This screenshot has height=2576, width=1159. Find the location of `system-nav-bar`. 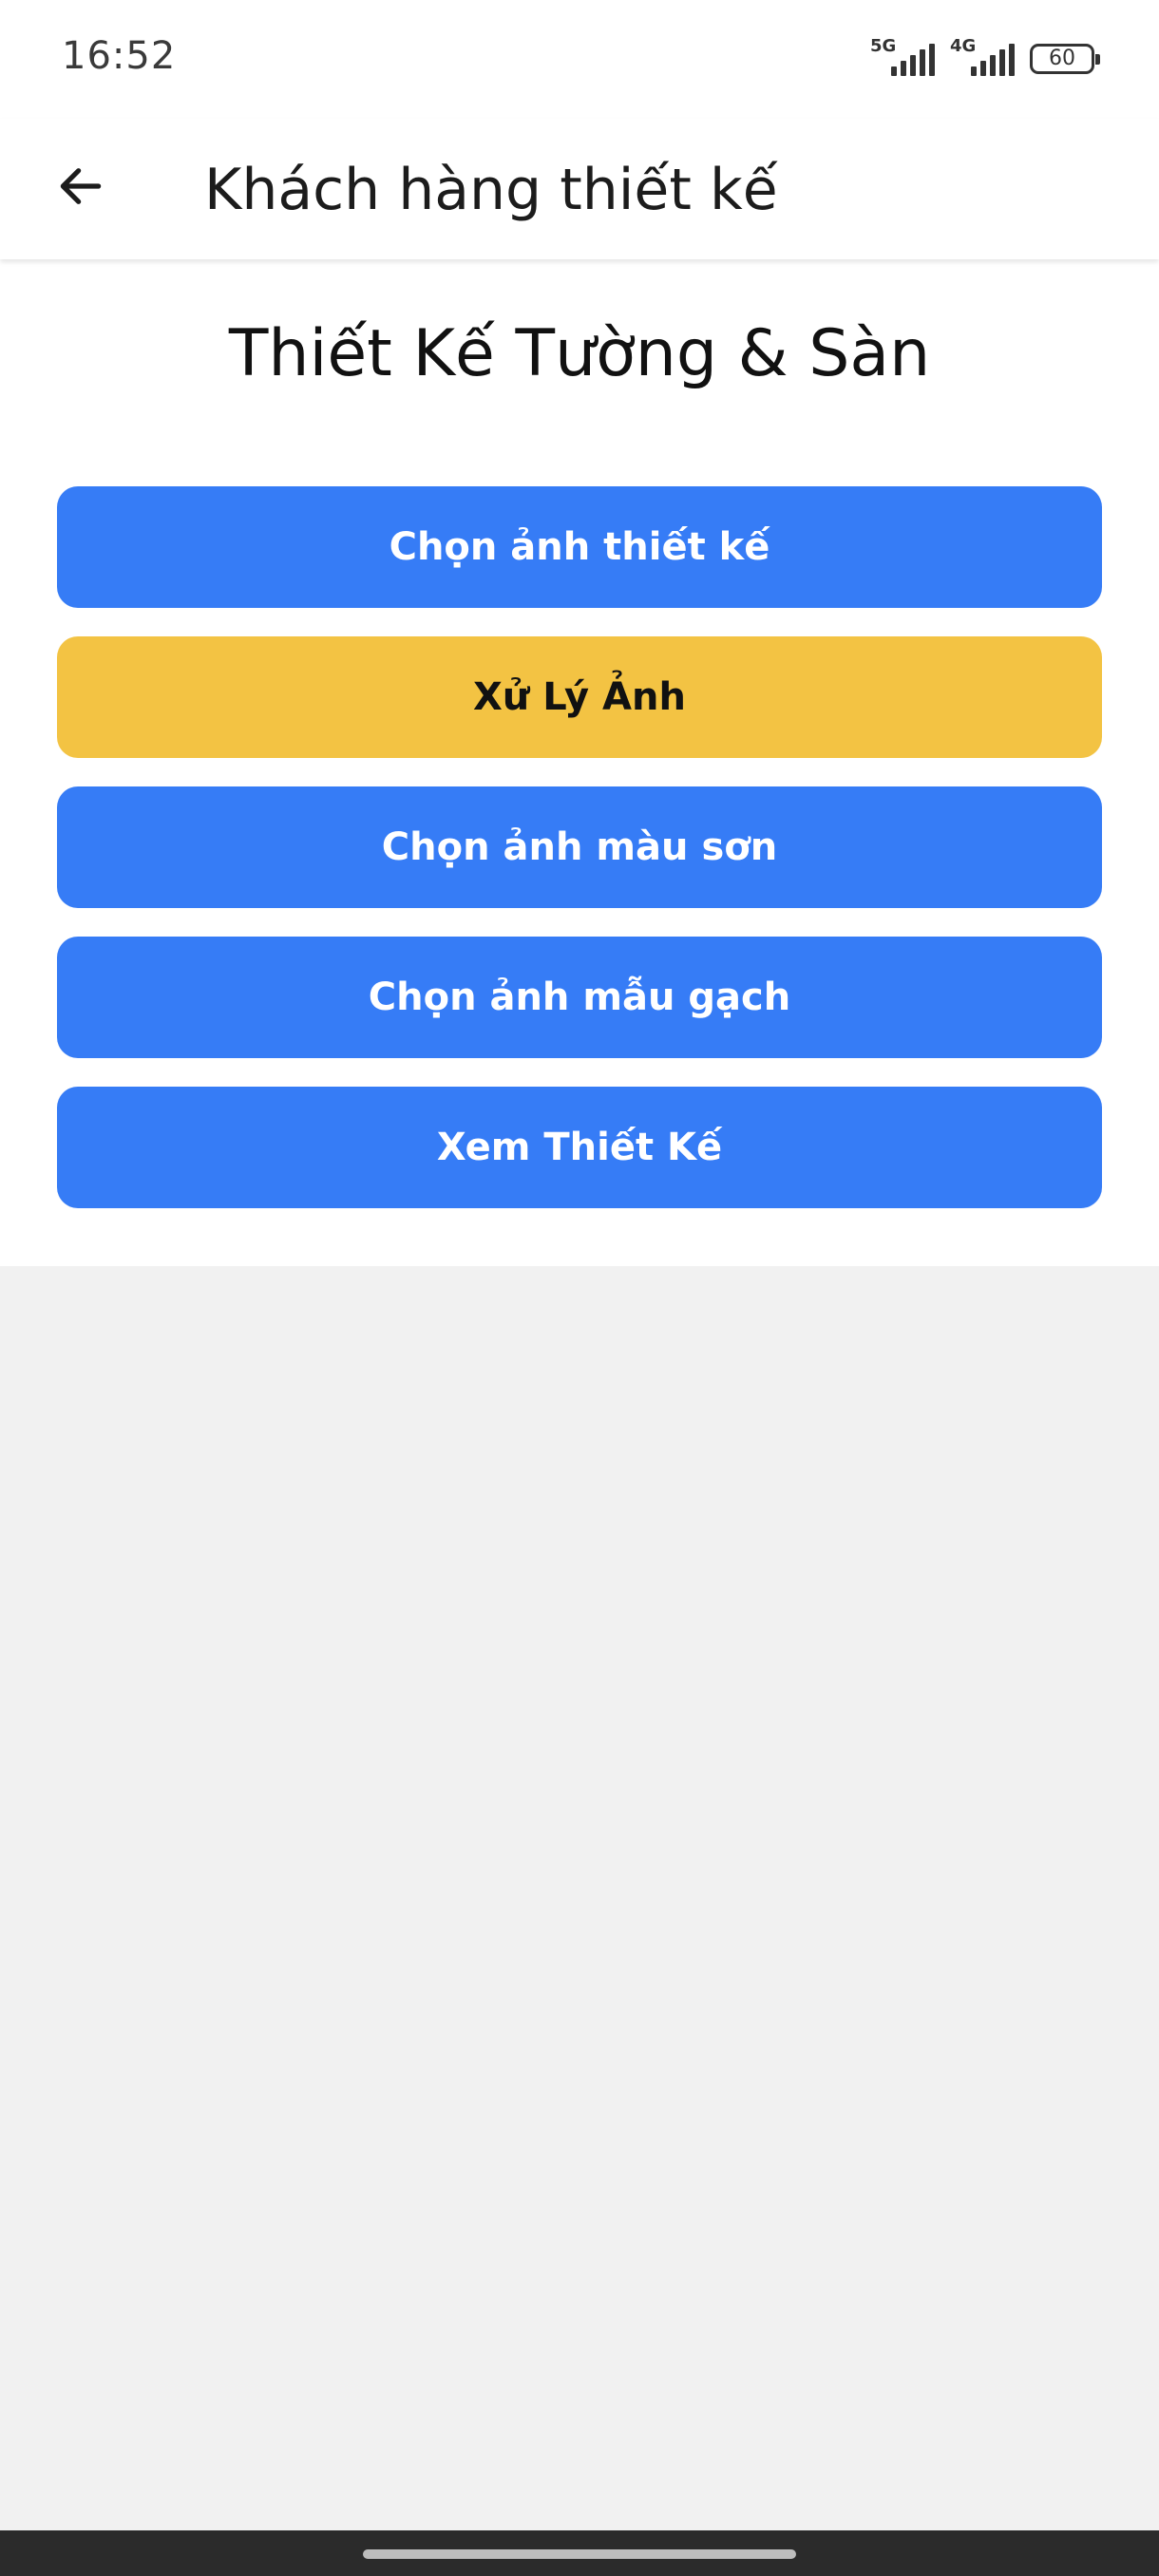

system-nav-bar is located at coordinates (579, 2553).